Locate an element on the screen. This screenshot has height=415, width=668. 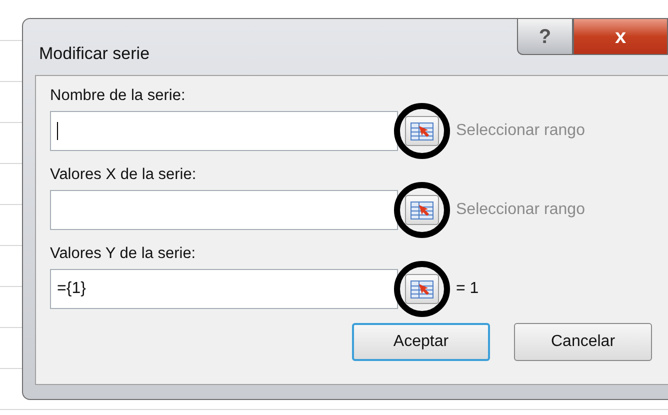
help-button: ? is located at coordinates (545, 37).